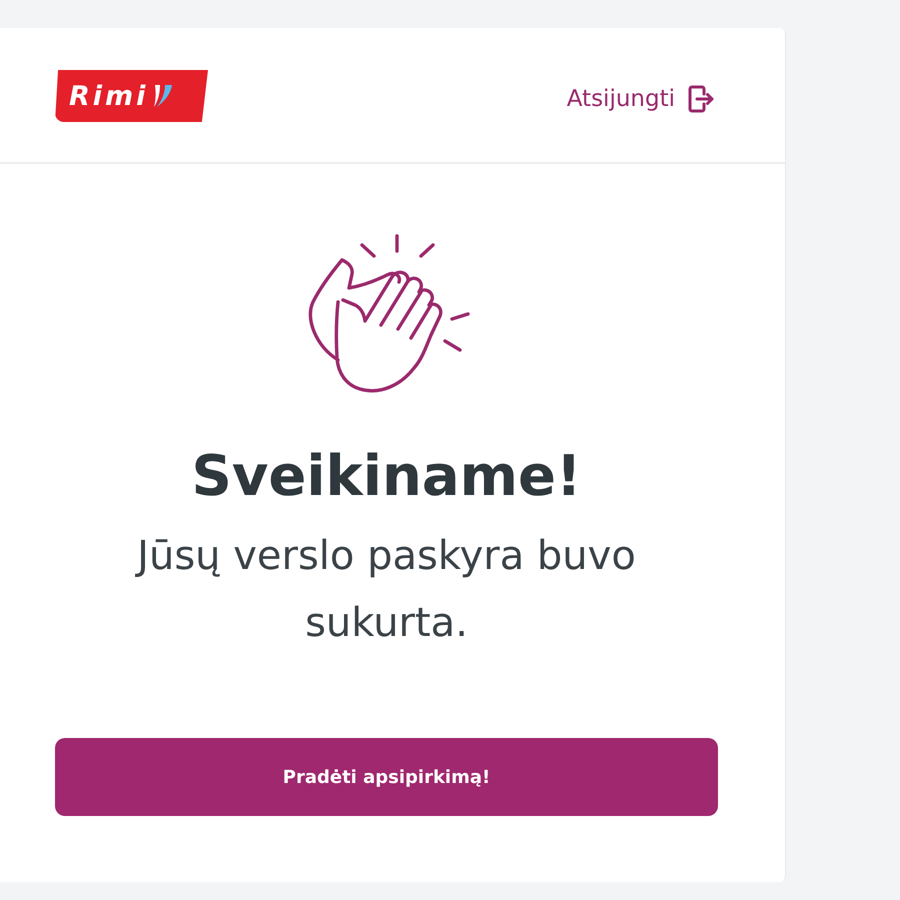 This screenshot has width=900, height=900. I want to click on logout-button: Atsijungti, so click(640, 99).